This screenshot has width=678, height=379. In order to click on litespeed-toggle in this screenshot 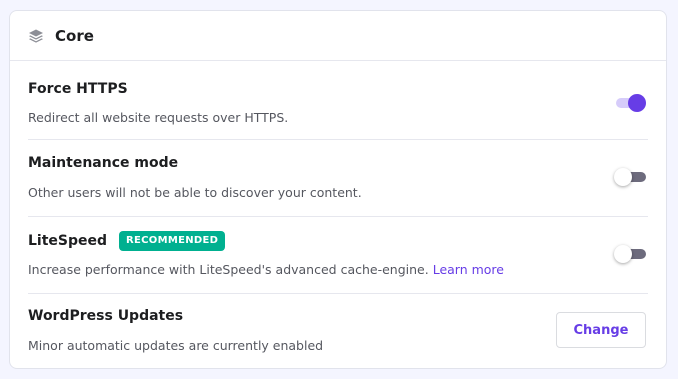, I will do `click(630, 254)`.